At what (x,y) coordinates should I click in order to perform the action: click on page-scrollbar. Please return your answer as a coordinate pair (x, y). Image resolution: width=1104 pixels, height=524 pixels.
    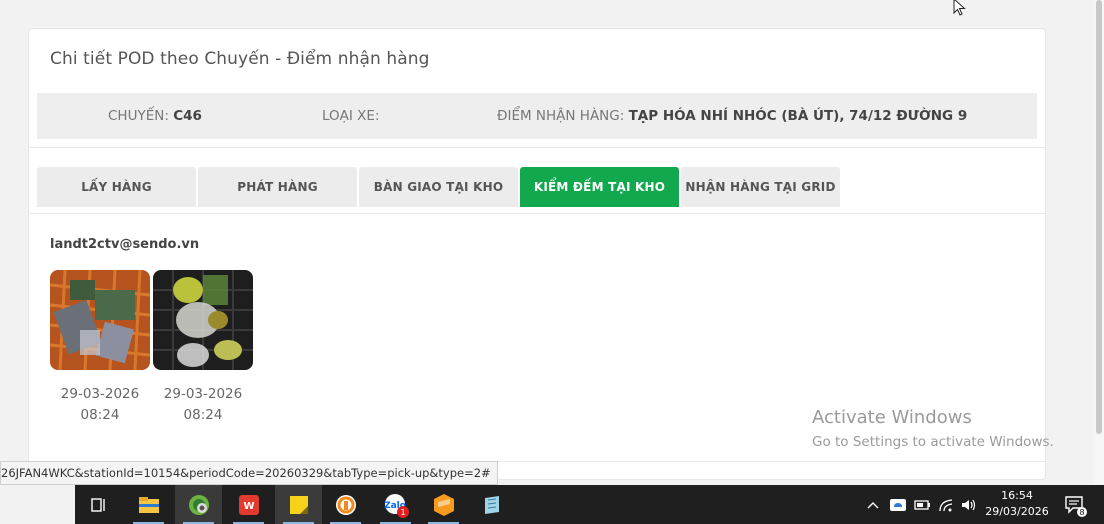
    Looking at the image, I should click on (1098, 242).